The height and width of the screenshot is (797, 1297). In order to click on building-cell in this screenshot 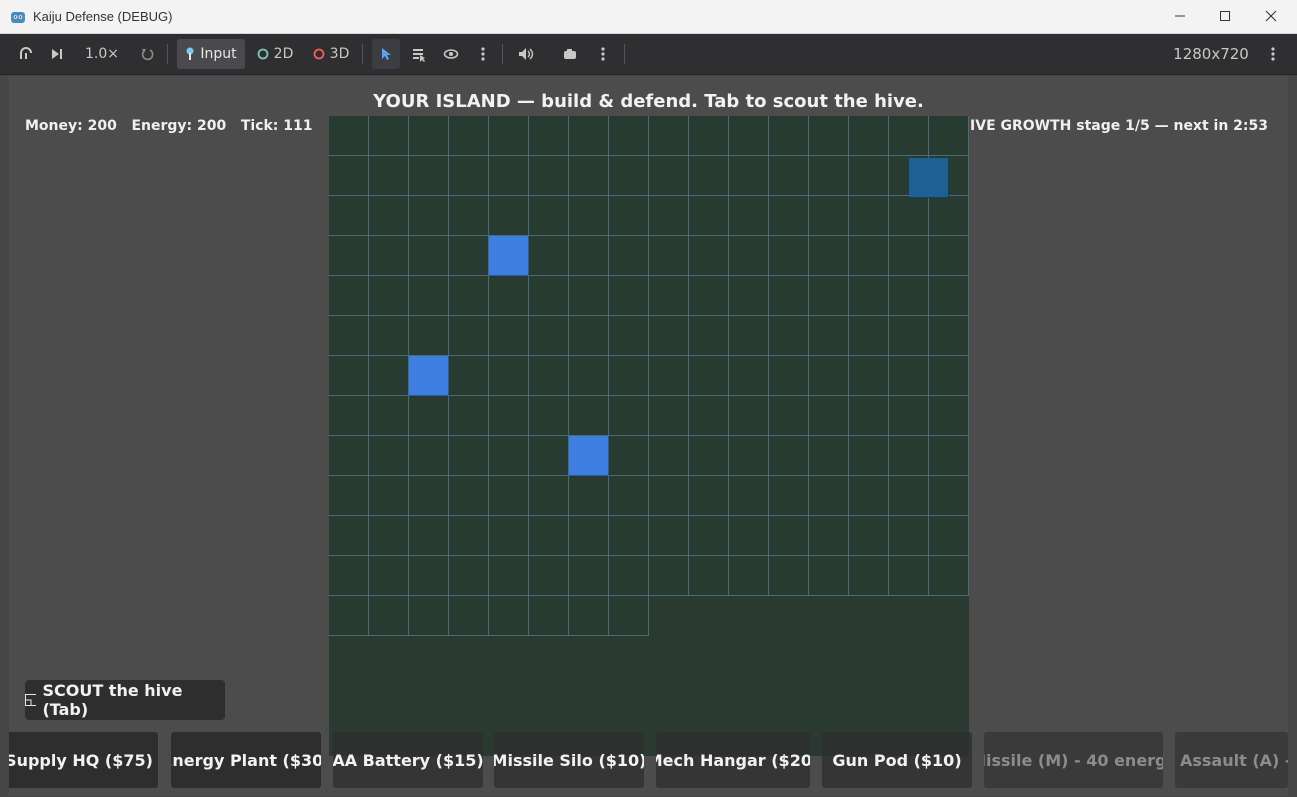, I will do `click(509, 256)`.